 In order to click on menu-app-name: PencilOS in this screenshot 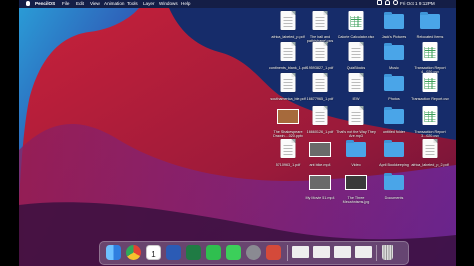, I will do `click(45, 4)`.